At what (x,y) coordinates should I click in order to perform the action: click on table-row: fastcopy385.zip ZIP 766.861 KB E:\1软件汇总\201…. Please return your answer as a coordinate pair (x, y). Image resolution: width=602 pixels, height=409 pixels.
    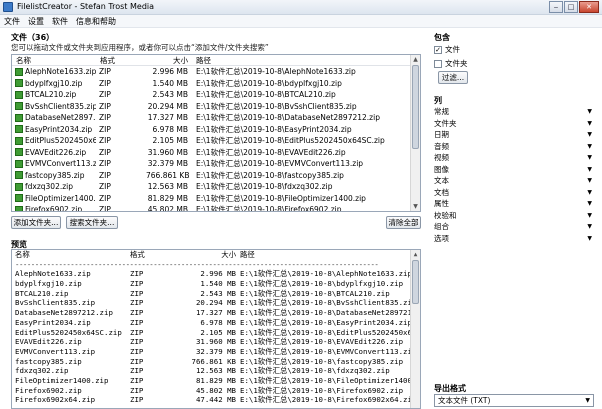
    Looking at the image, I should click on (216, 176).